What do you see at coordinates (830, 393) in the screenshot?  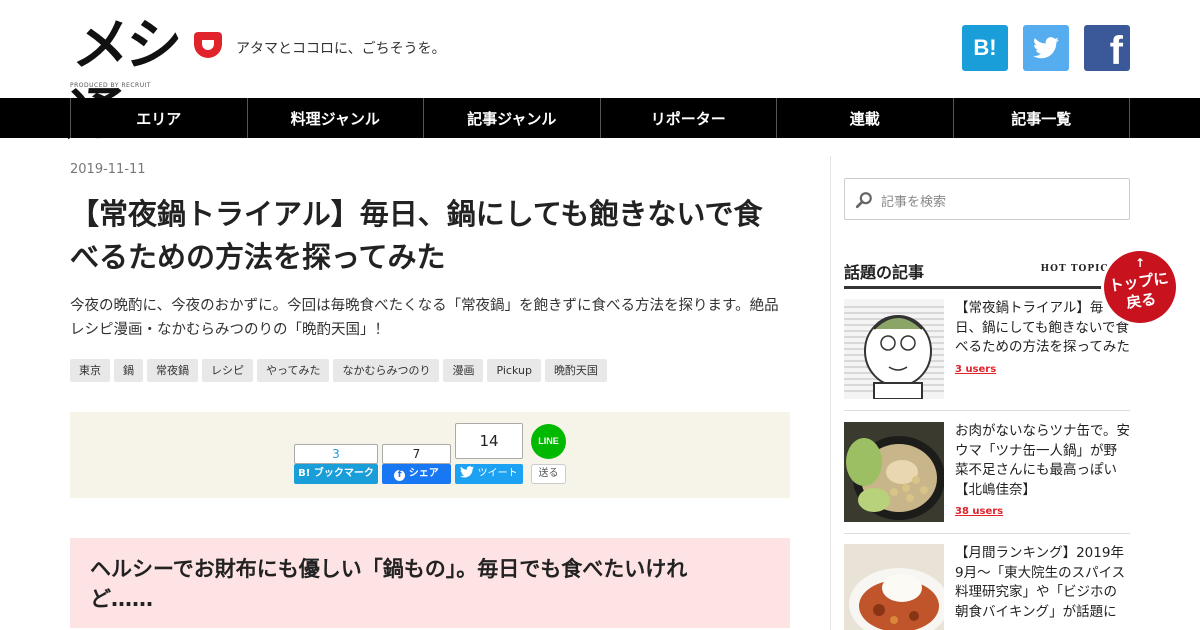 I see `column-divider` at bounding box center [830, 393].